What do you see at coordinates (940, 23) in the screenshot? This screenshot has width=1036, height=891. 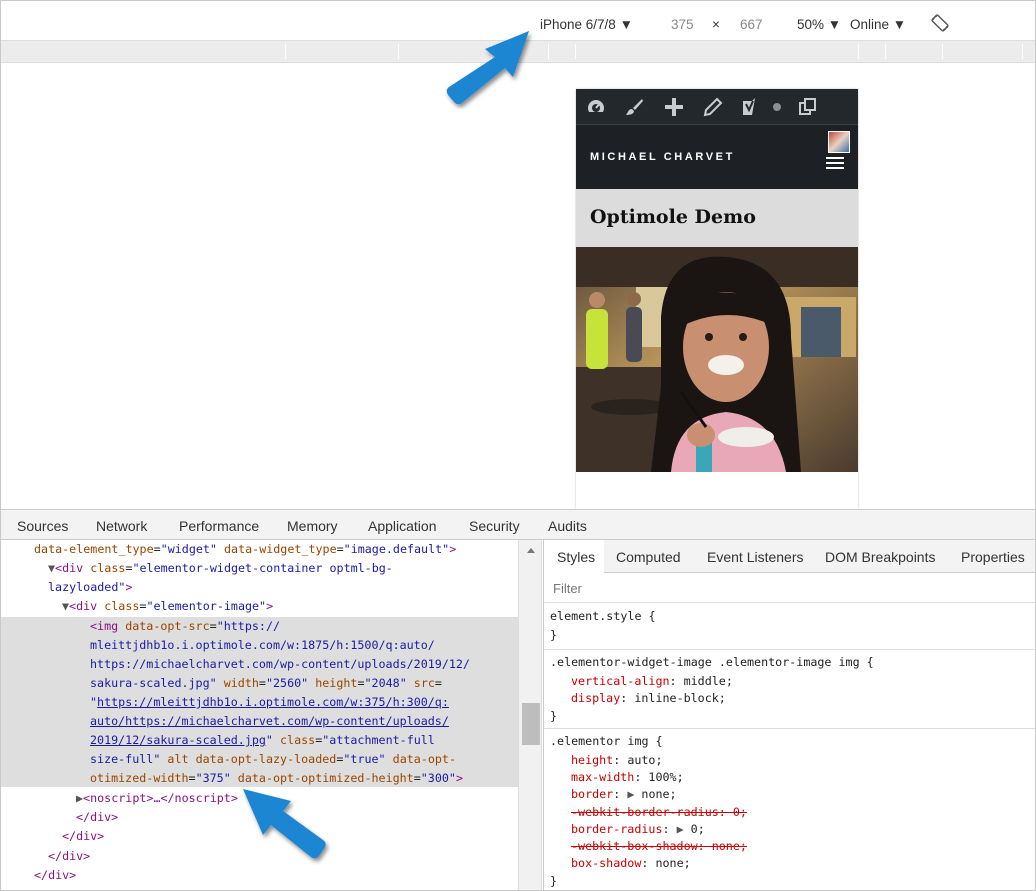 I see `rotate-device-icon` at bounding box center [940, 23].